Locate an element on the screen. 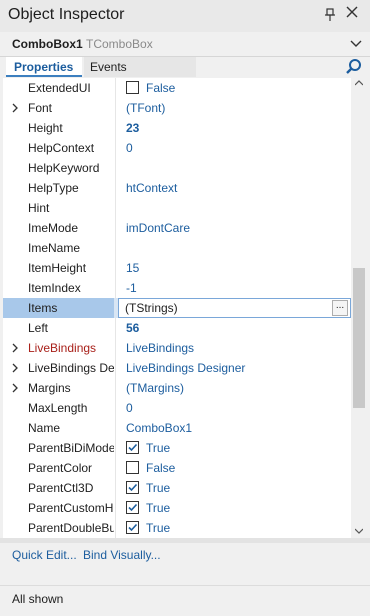 The width and height of the screenshot is (370, 616). property-row: ParentDoubleBuffered True is located at coordinates (177, 528).